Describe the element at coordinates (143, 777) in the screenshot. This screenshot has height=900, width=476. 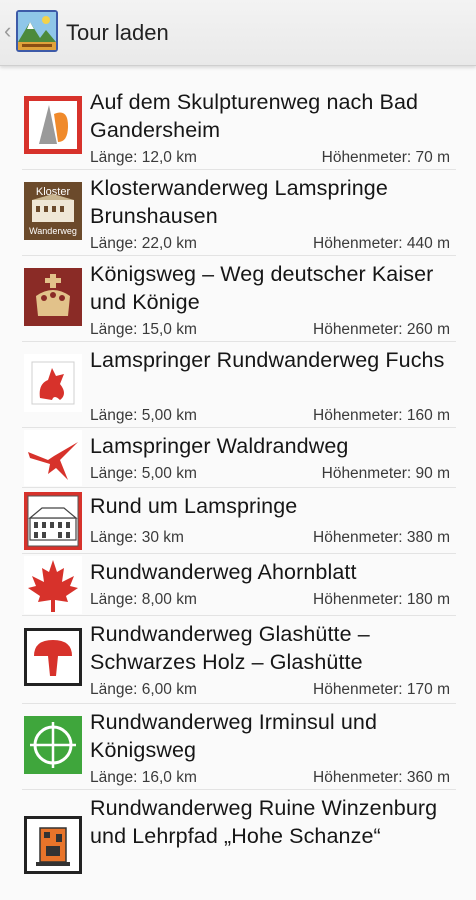
I see `tour-length: Länge: 16,0 km` at that location.